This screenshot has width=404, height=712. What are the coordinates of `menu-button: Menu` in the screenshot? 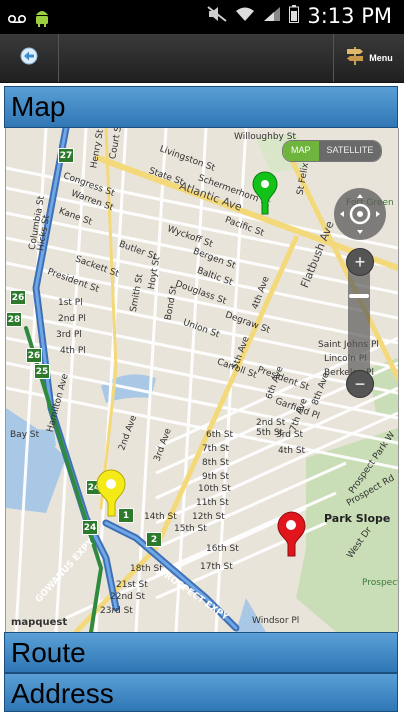 It's located at (368, 58).